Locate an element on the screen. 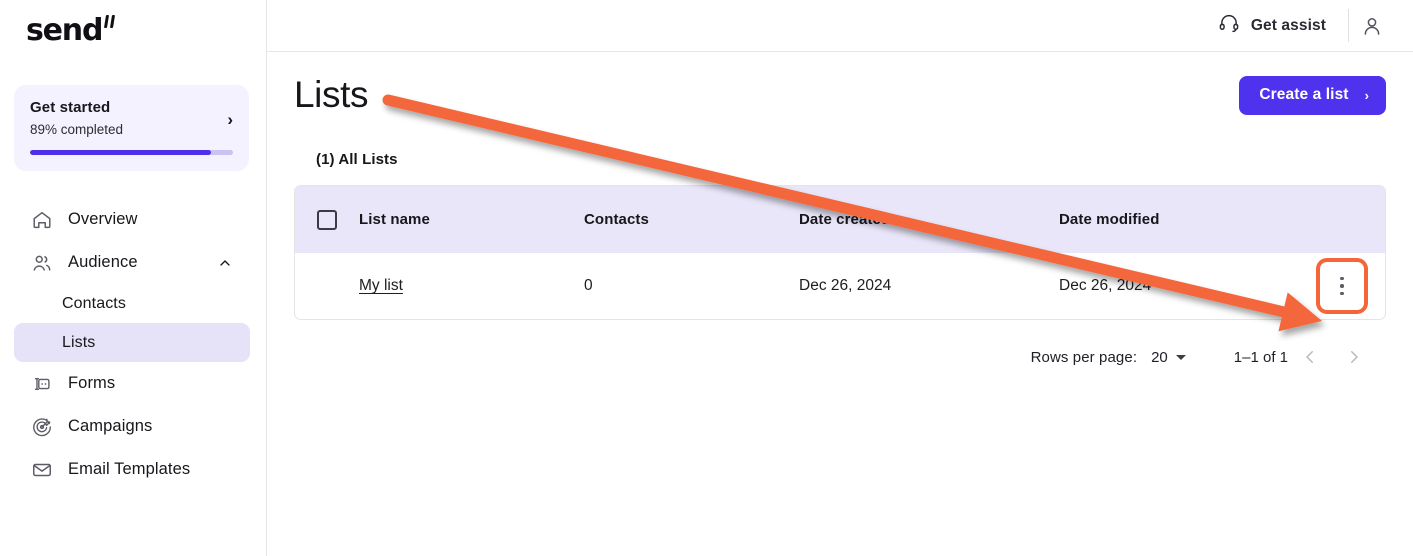 The height and width of the screenshot is (556, 1413). rows-per-page-label: Rows per page: is located at coordinates (1084, 357).